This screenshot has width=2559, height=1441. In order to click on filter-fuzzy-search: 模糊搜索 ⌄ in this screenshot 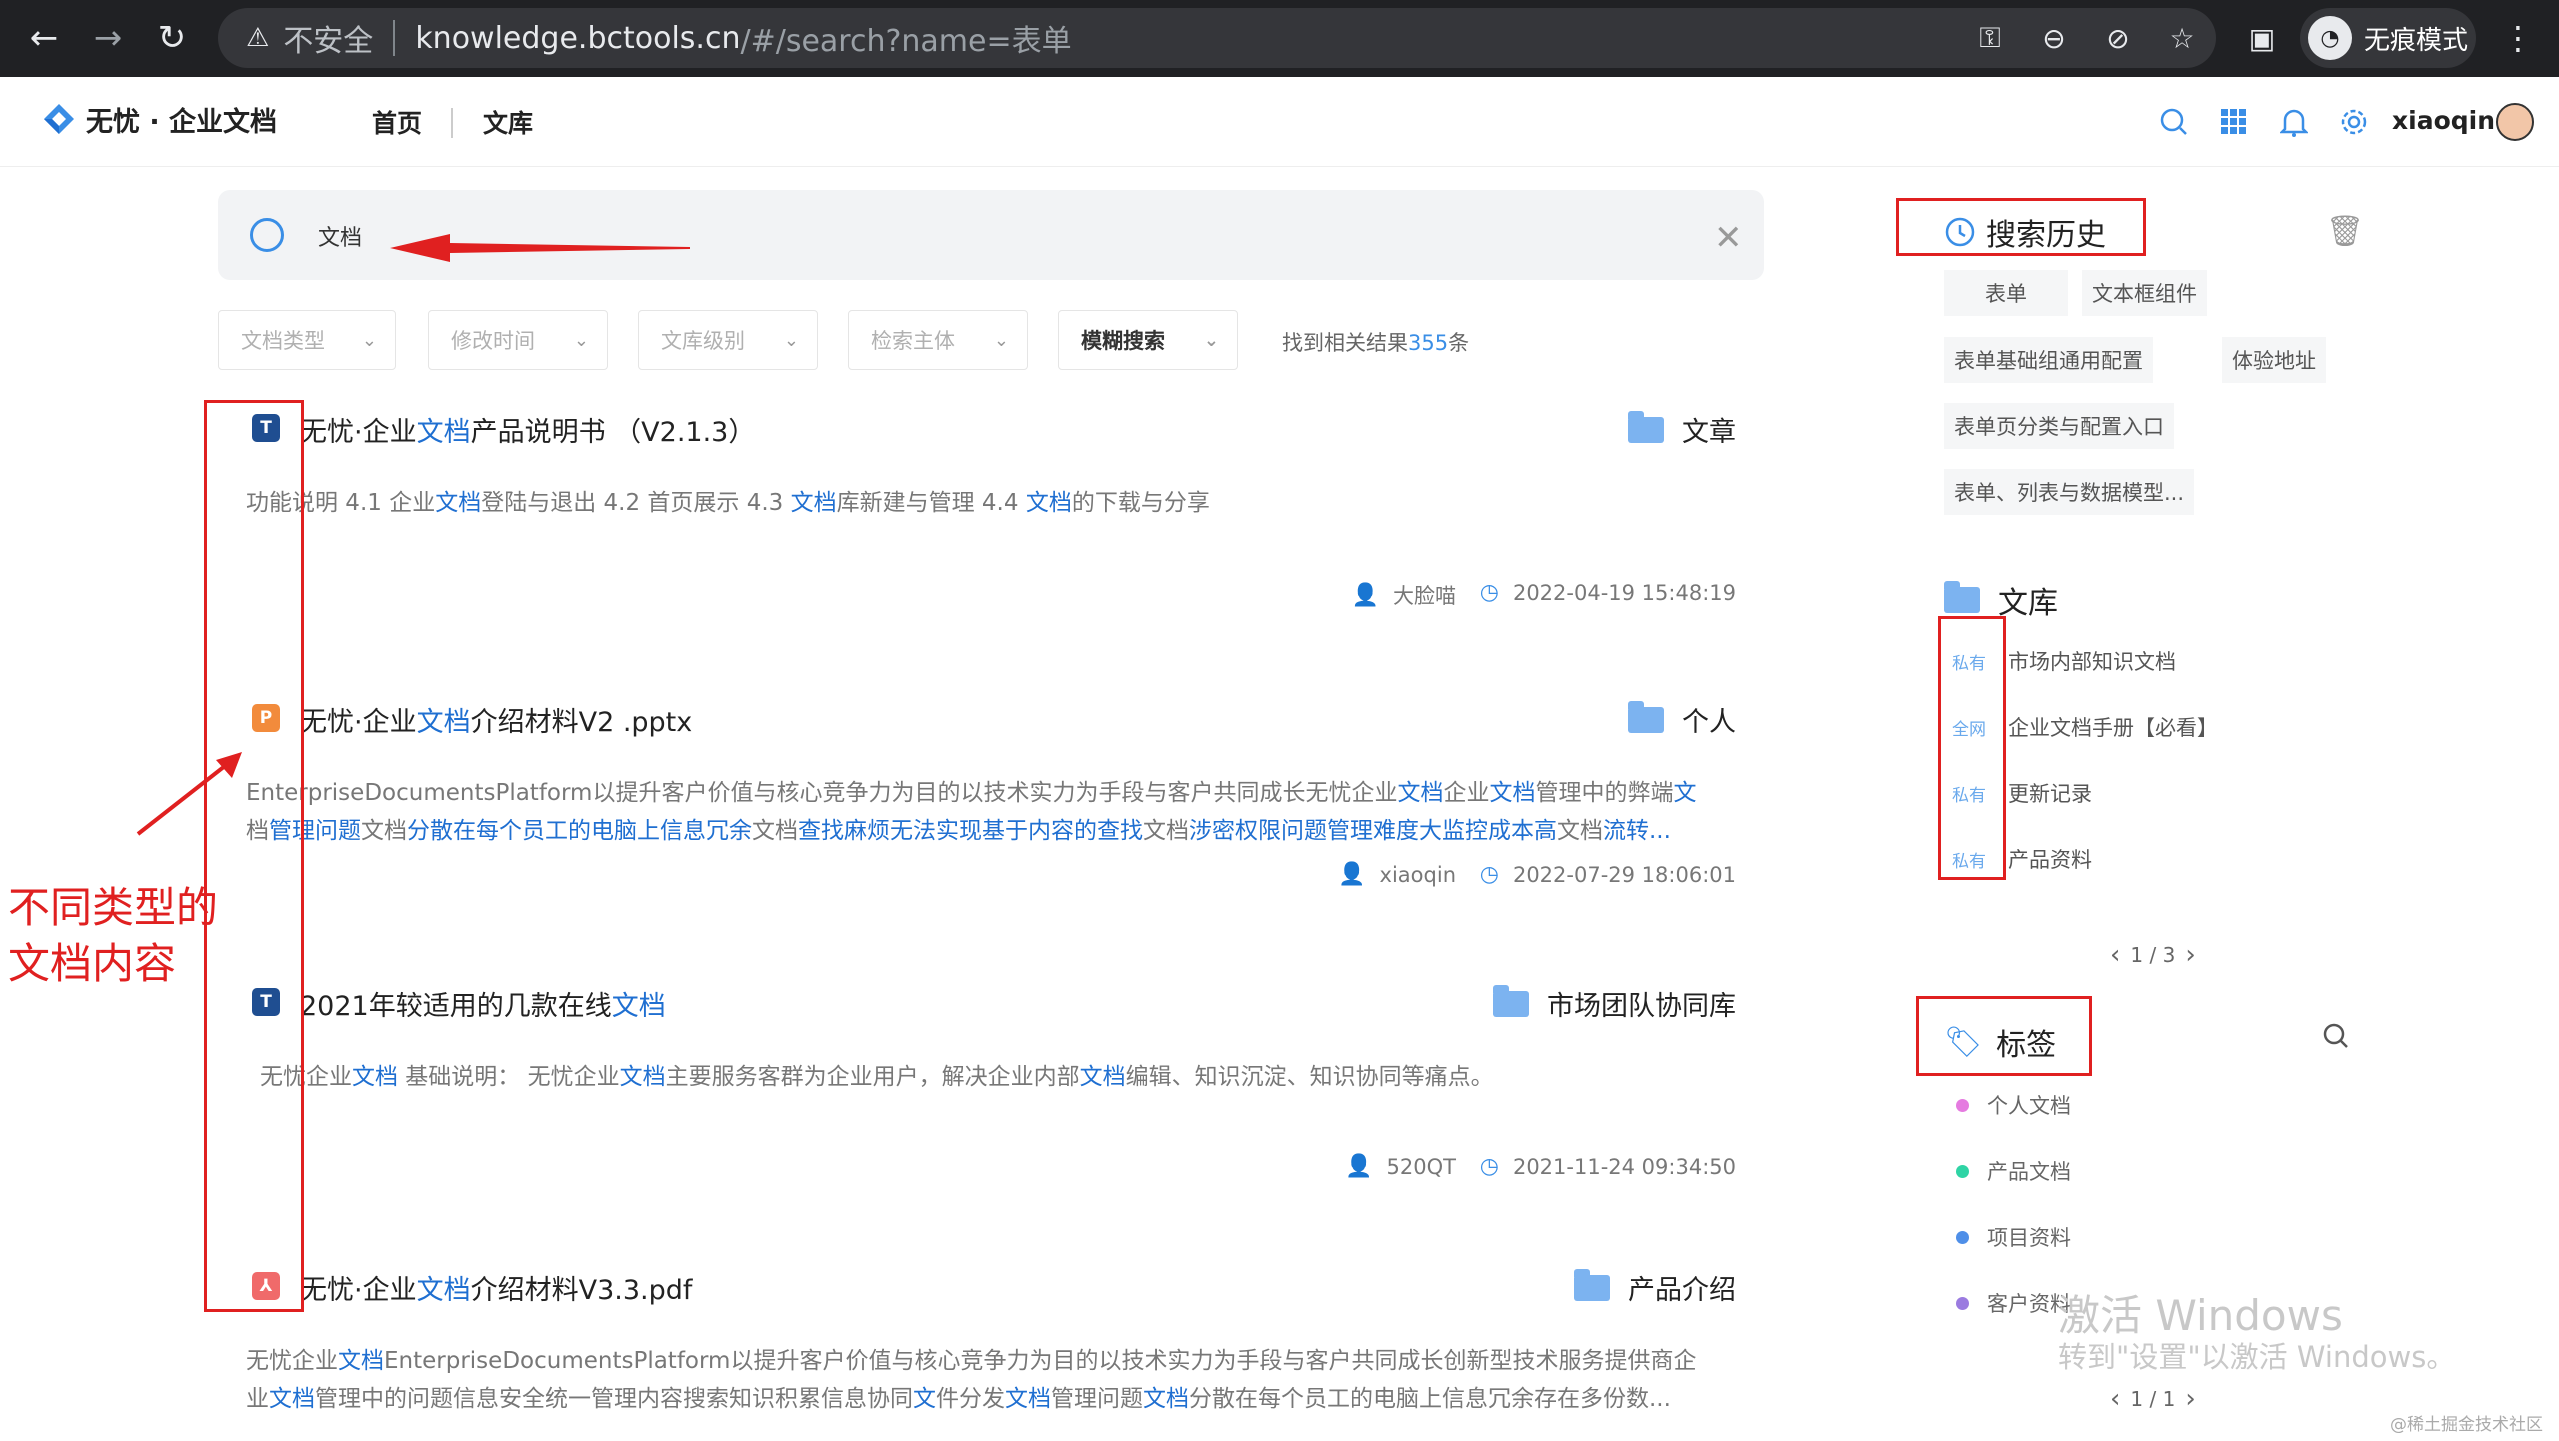, I will do `click(1148, 340)`.